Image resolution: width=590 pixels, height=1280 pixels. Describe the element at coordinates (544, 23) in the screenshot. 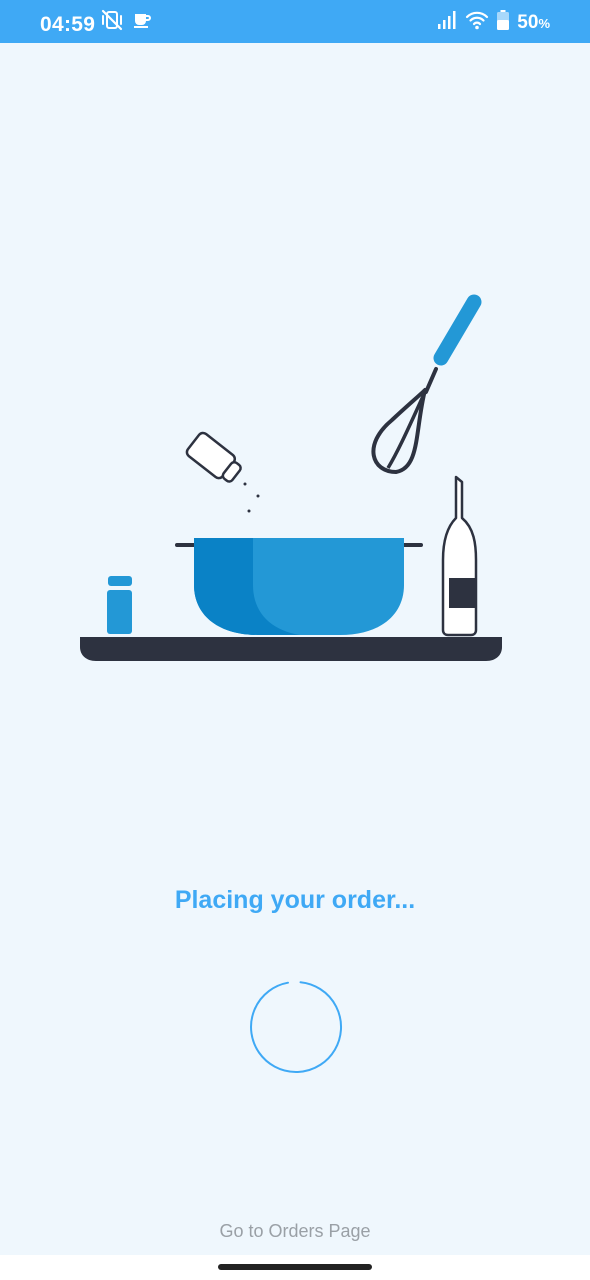

I see `battery-unit: %` at that location.